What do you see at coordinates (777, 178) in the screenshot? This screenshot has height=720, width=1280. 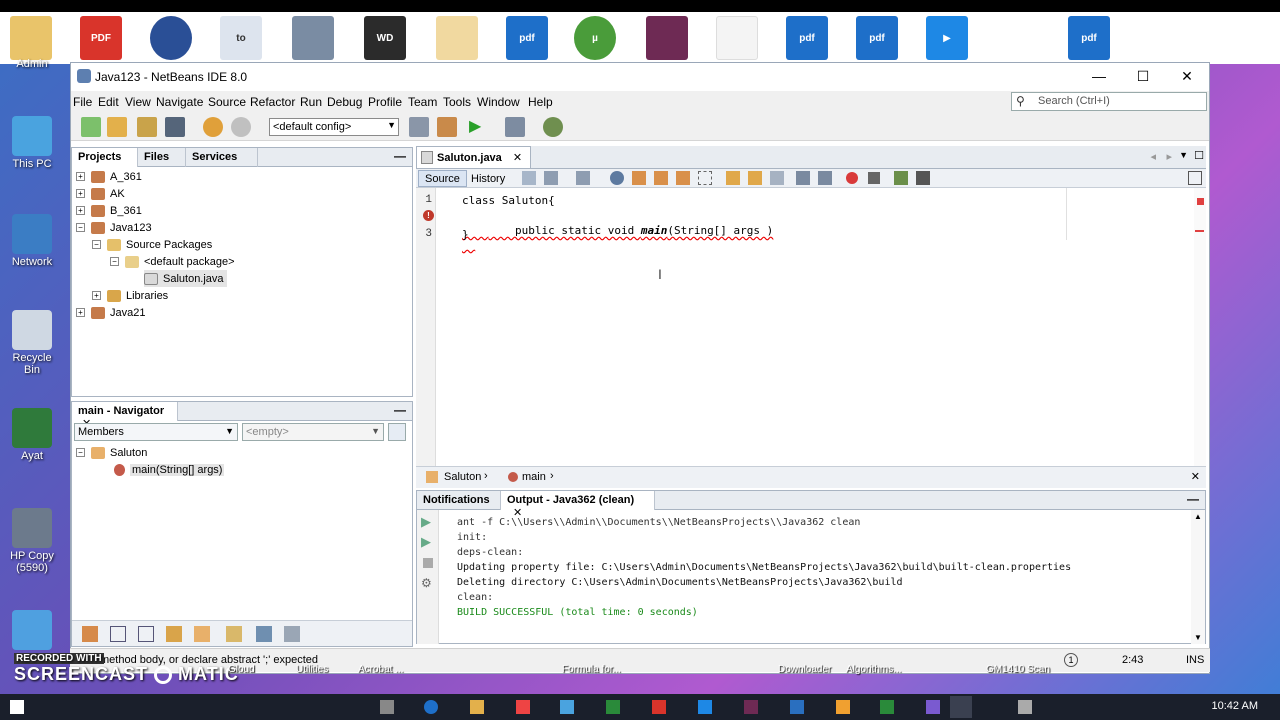 I see `toggle-bookmark-icon` at bounding box center [777, 178].